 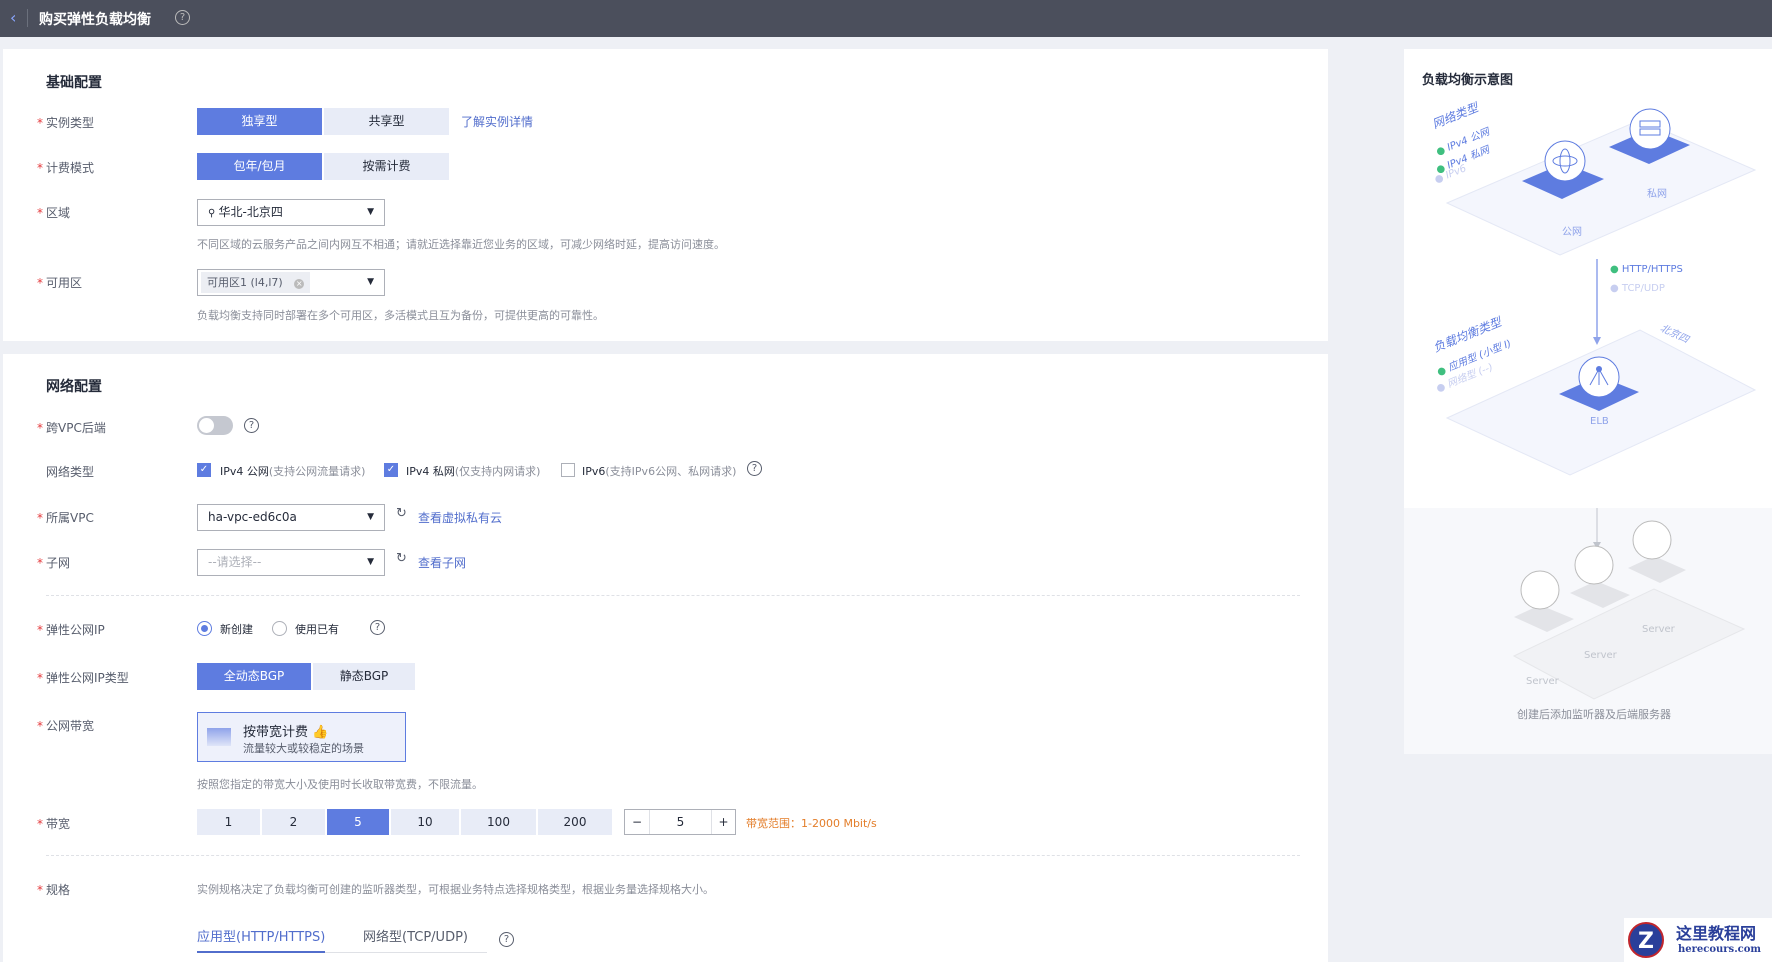 I want to click on top-header: ‹ 购买弹性负载均衡 ?, so click(x=886, y=18).